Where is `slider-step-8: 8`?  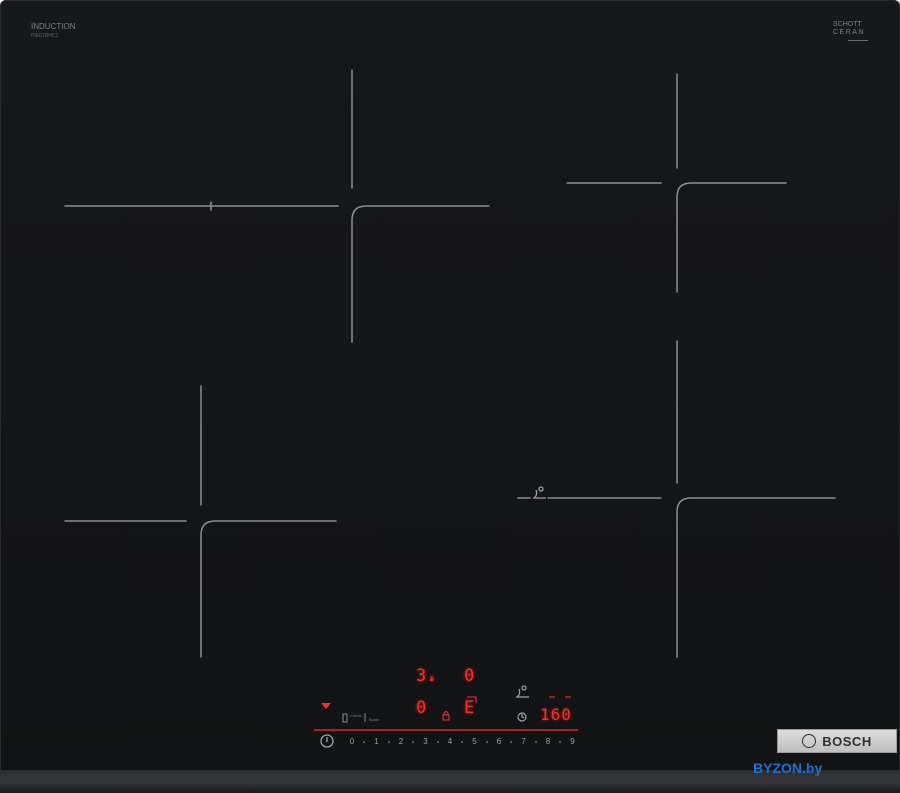 slider-step-8: 8 is located at coordinates (548, 741).